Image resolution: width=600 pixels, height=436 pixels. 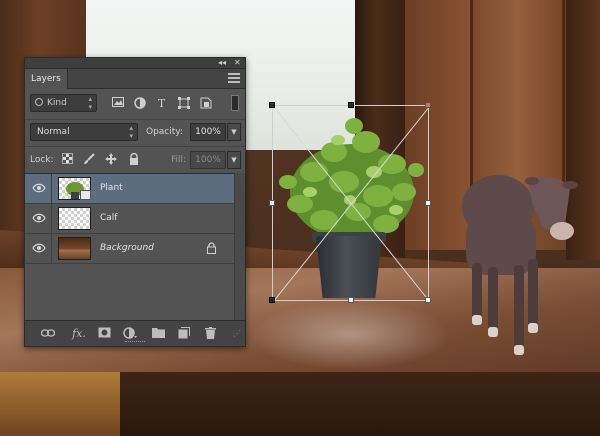 I want to click on opacity-dropdown-button: ▼, so click(x=234, y=132).